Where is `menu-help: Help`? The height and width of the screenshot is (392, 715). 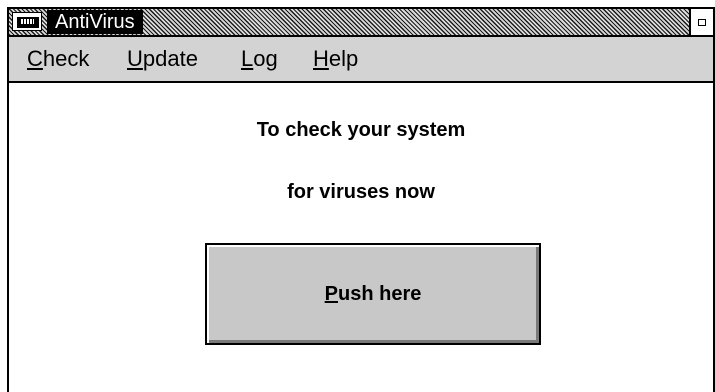 menu-help: Help is located at coordinates (335, 59).